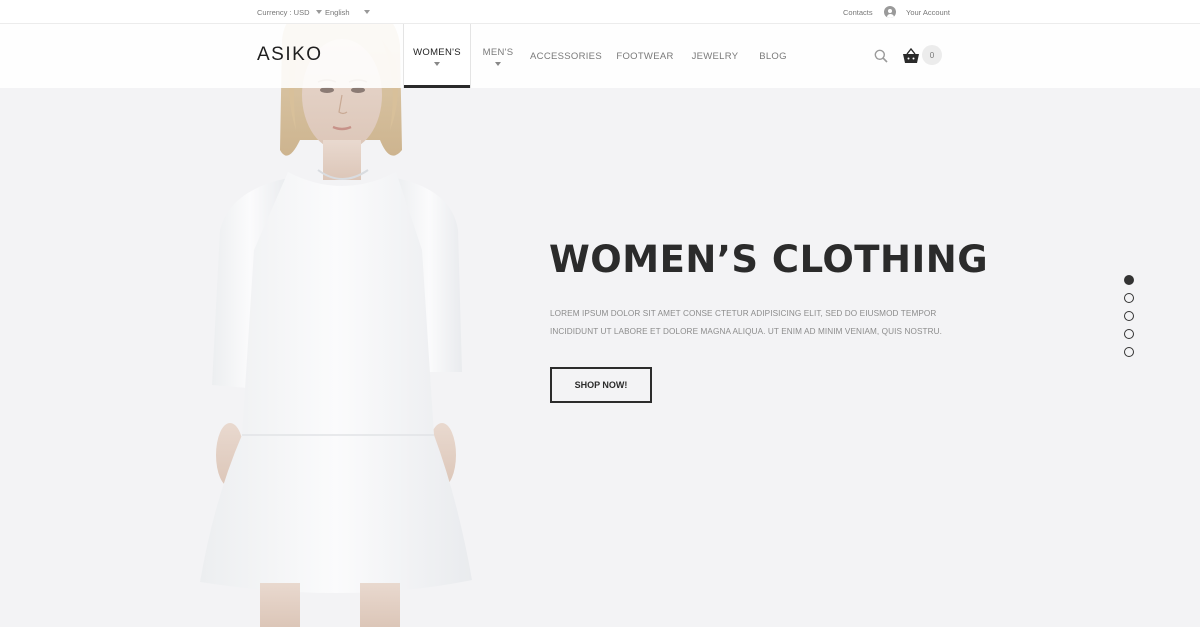 Image resolution: width=1200 pixels, height=627 pixels. I want to click on language-selector: English, so click(347, 12).